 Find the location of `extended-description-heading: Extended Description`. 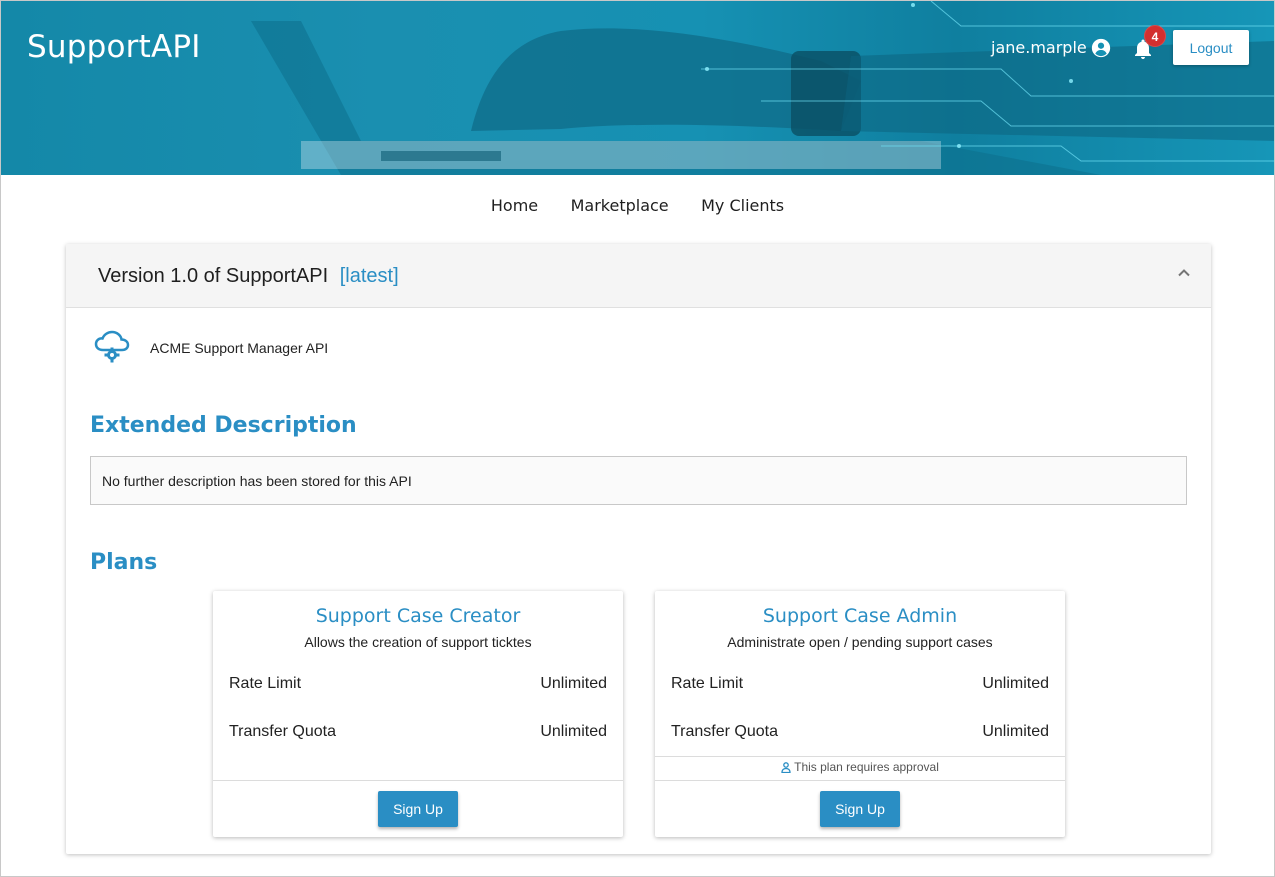

extended-description-heading: Extended Description is located at coordinates (223, 425).